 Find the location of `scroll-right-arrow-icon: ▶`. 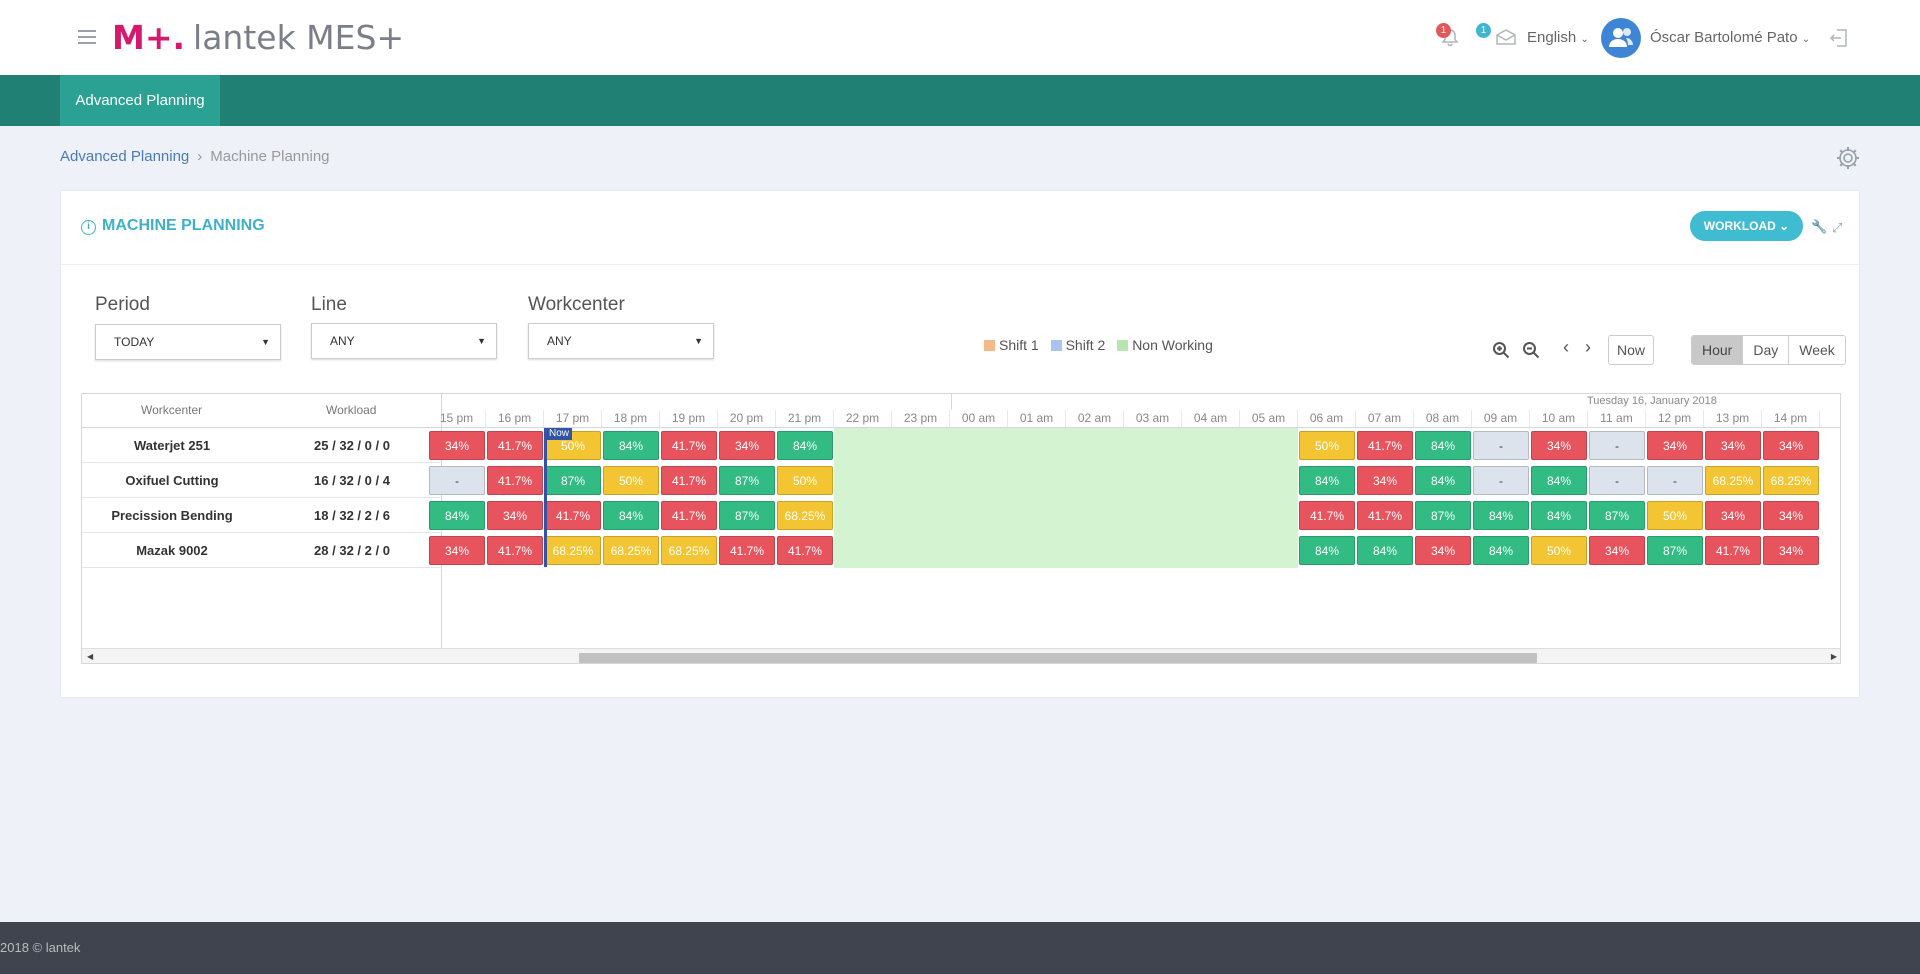

scroll-right-arrow-icon: ▶ is located at coordinates (1834, 656).